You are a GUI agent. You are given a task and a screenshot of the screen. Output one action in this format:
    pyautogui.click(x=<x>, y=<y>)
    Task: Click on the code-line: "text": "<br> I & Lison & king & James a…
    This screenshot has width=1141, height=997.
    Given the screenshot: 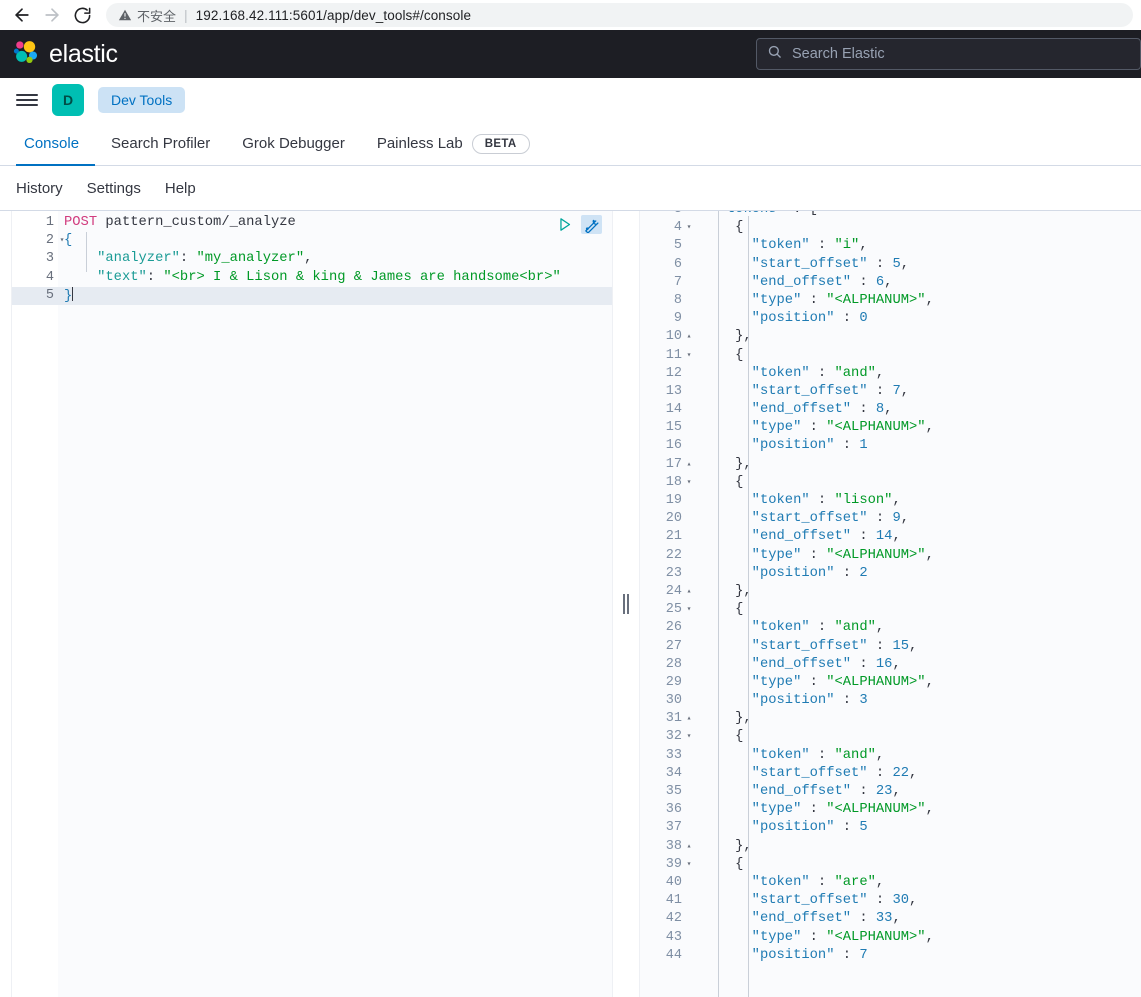 What is the action you would take?
    pyautogui.click(x=335, y=278)
    